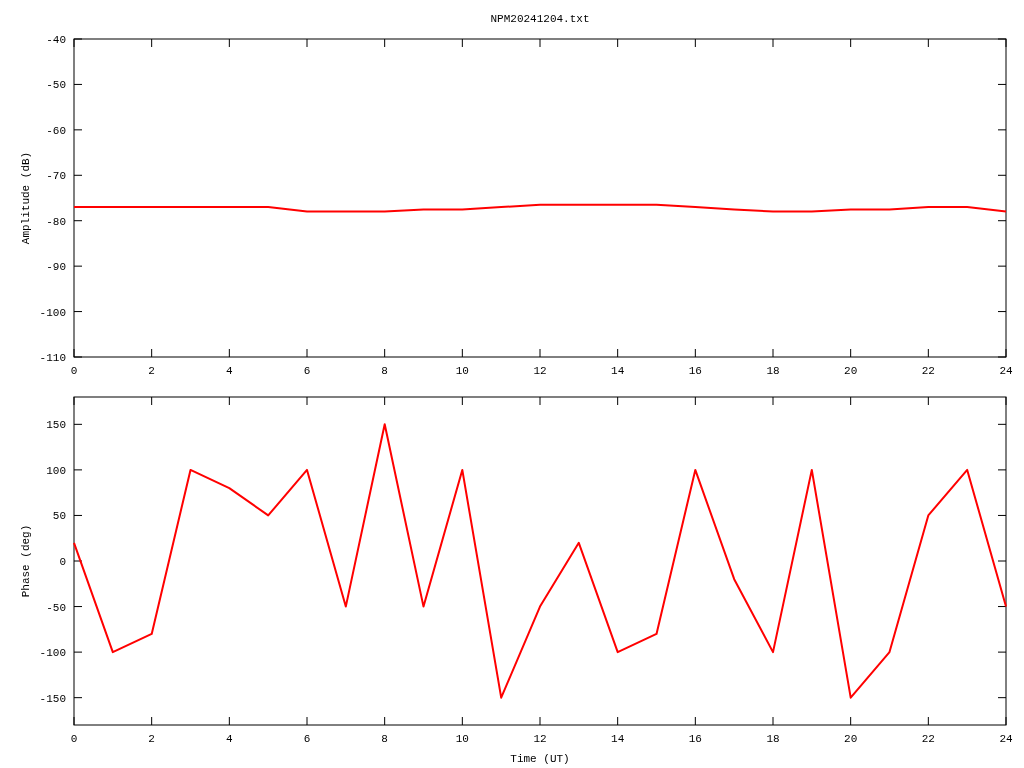 The image size is (1024, 768). I want to click on tick-label: -60, so click(56, 130).